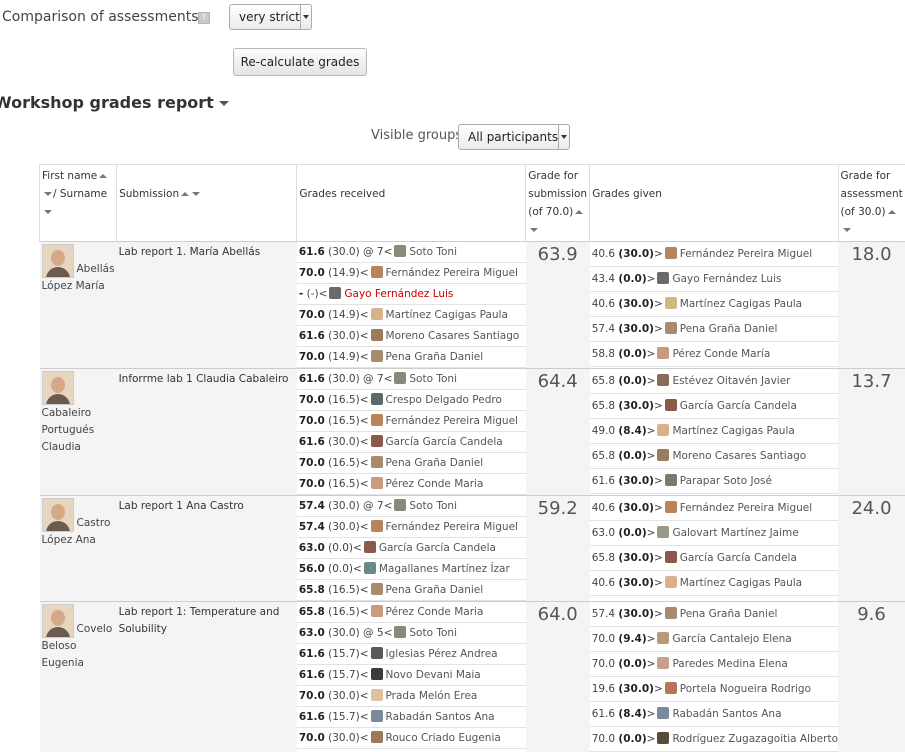 Image resolution: width=905 pixels, height=752 pixels. I want to click on submission-link: Lab report 1: Temperature and Solubility, so click(207, 621).